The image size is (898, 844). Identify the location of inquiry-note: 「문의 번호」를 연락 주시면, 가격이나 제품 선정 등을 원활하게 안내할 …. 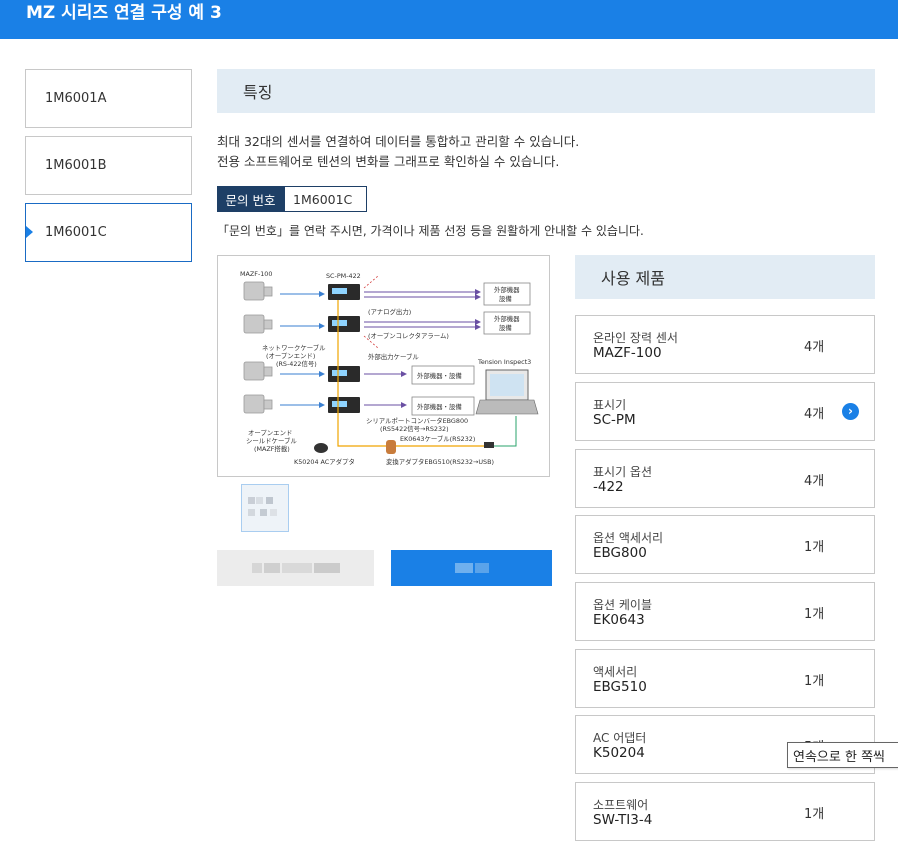
(430, 231).